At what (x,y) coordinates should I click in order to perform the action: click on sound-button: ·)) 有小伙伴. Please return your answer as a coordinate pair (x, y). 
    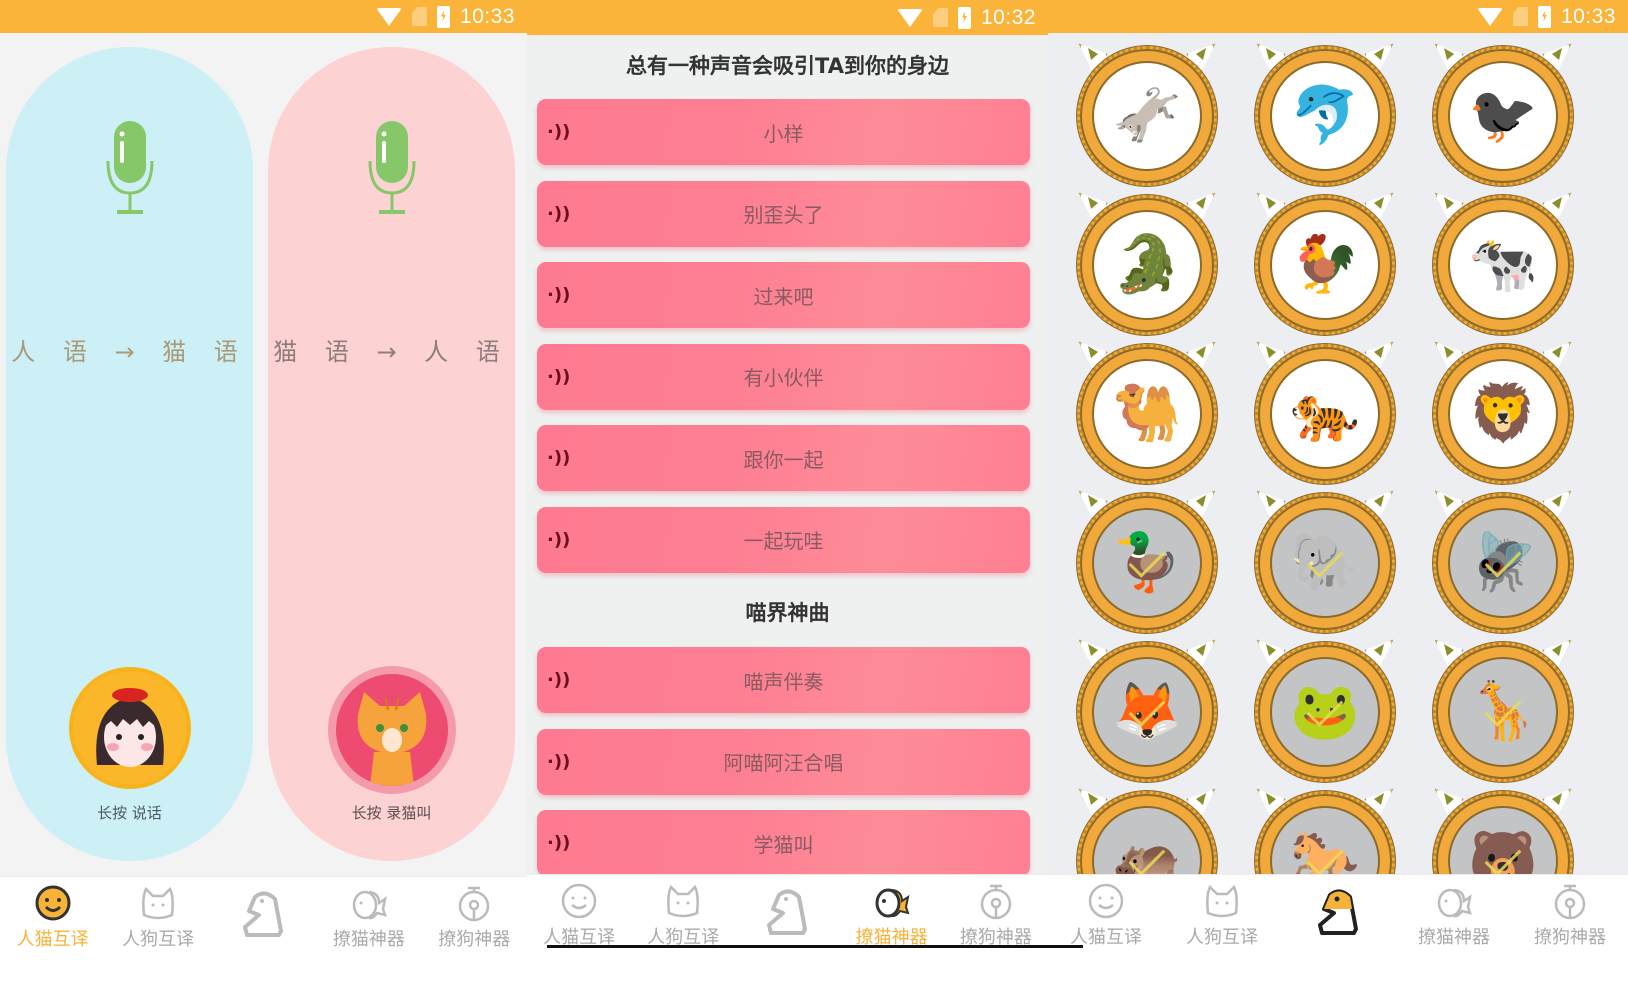
    Looking at the image, I should click on (783, 376).